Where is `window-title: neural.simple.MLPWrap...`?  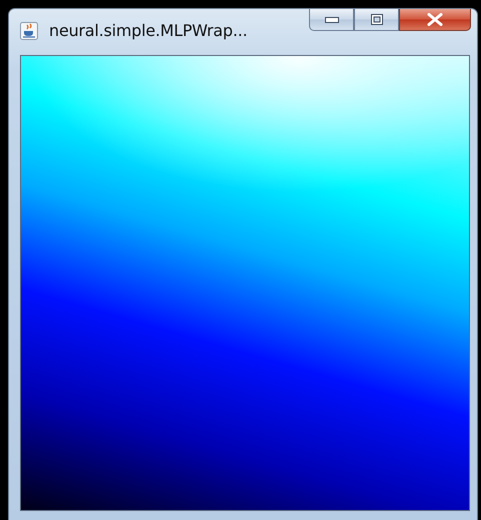 window-title: neural.simple.MLPWrap... is located at coordinates (148, 30).